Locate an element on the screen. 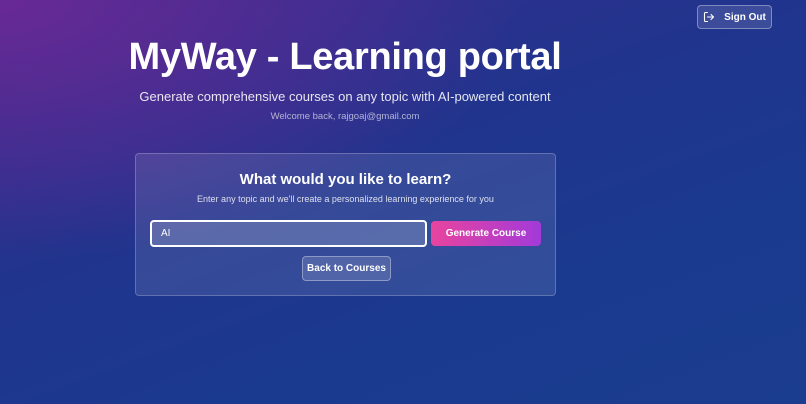 This screenshot has height=404, width=806. topic-input is located at coordinates (288, 233).